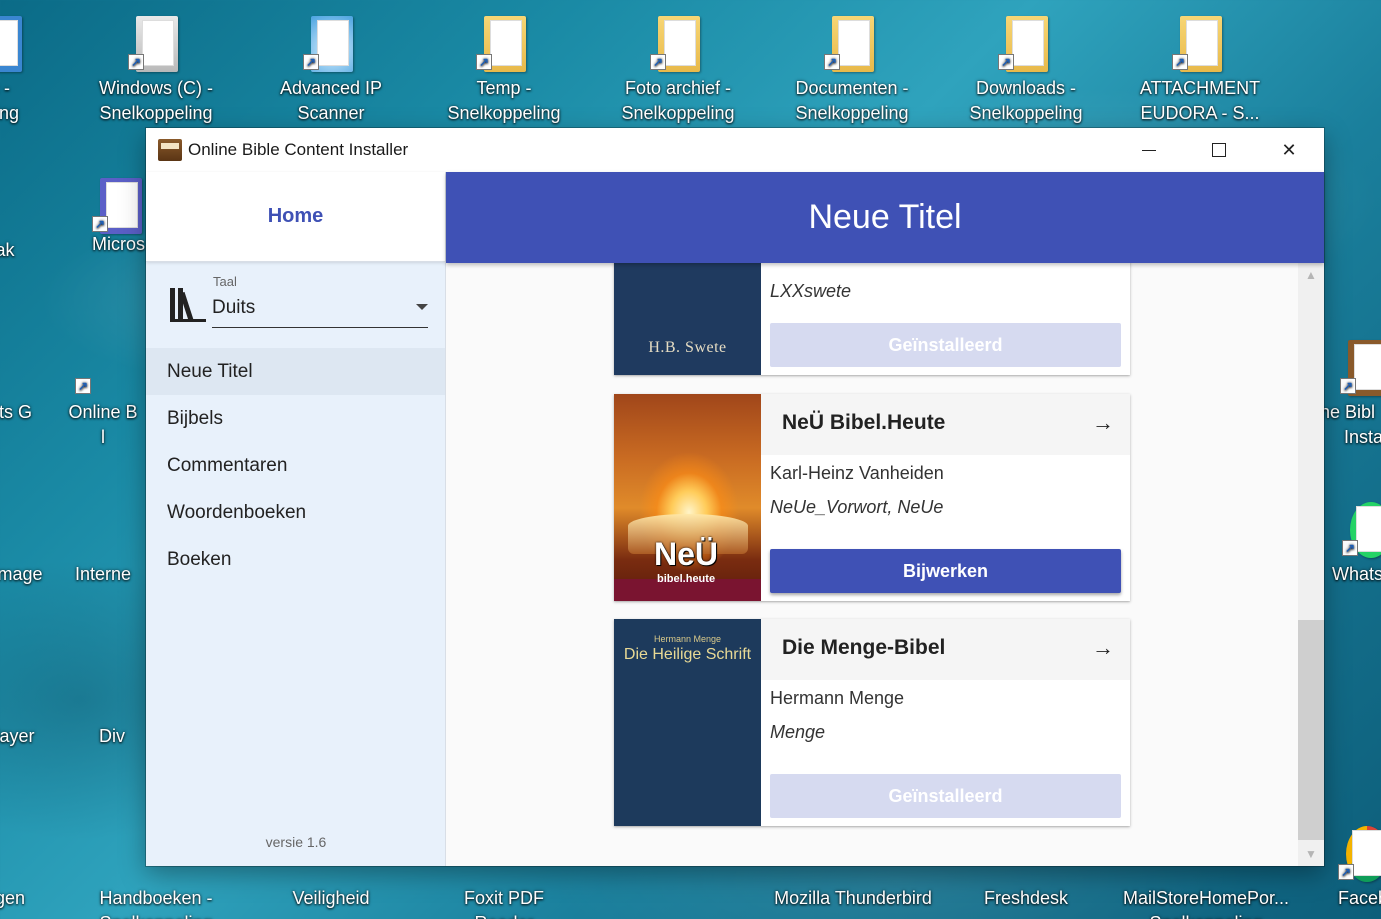 The width and height of the screenshot is (1381, 919). Describe the element at coordinates (40, 865) in the screenshot. I see `desktop-icon: gen` at that location.